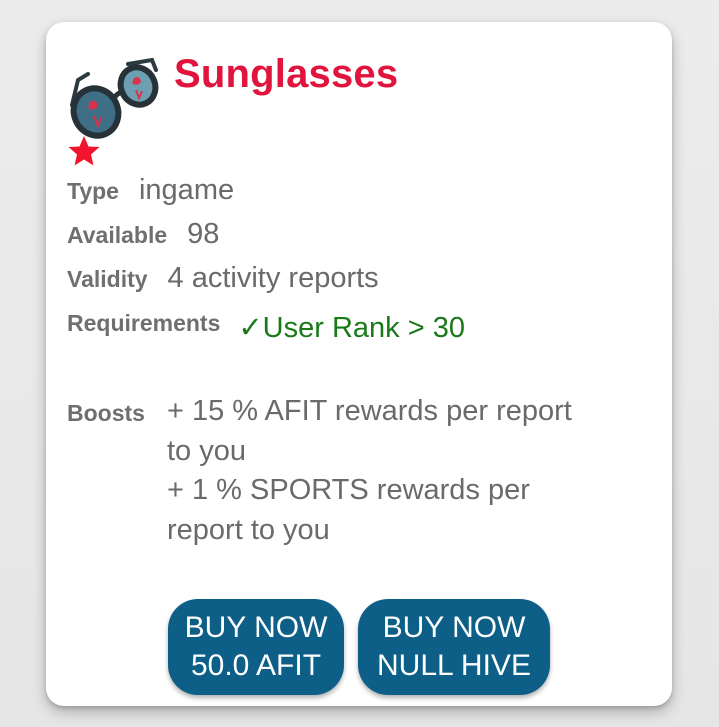  Describe the element at coordinates (144, 323) in the screenshot. I see `requirements-label: Requirements` at that location.